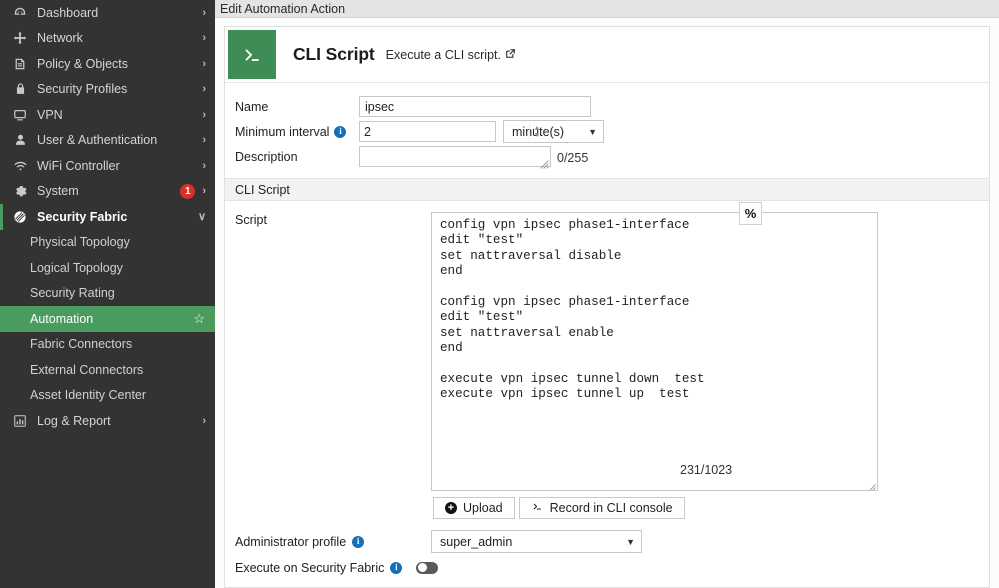 The image size is (999, 588). What do you see at coordinates (62, 318) in the screenshot?
I see `sidebar-subitem-label: Automation` at bounding box center [62, 318].